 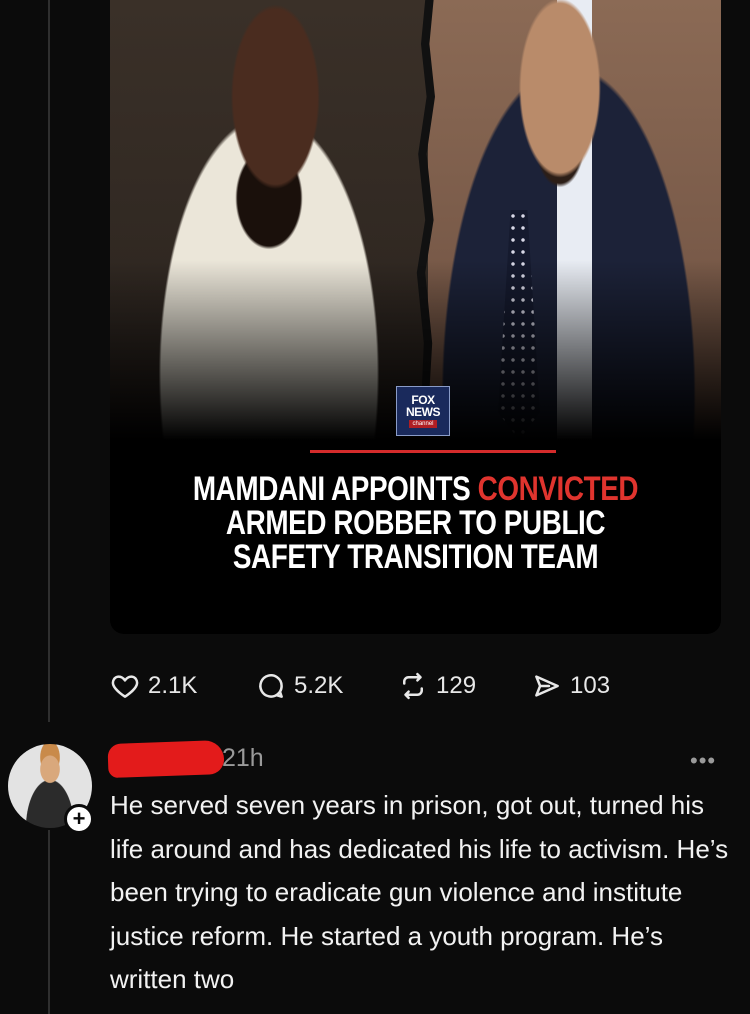 I want to click on reply-timestamp: 21h, so click(x=243, y=758).